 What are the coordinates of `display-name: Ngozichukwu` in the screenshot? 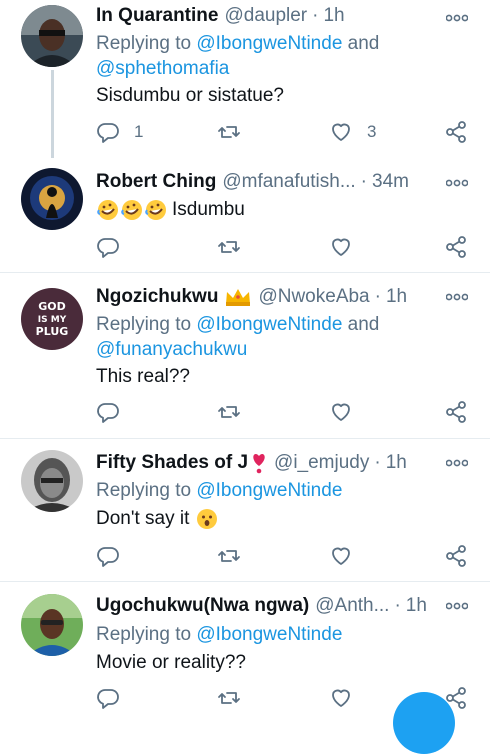 It's located at (157, 297).